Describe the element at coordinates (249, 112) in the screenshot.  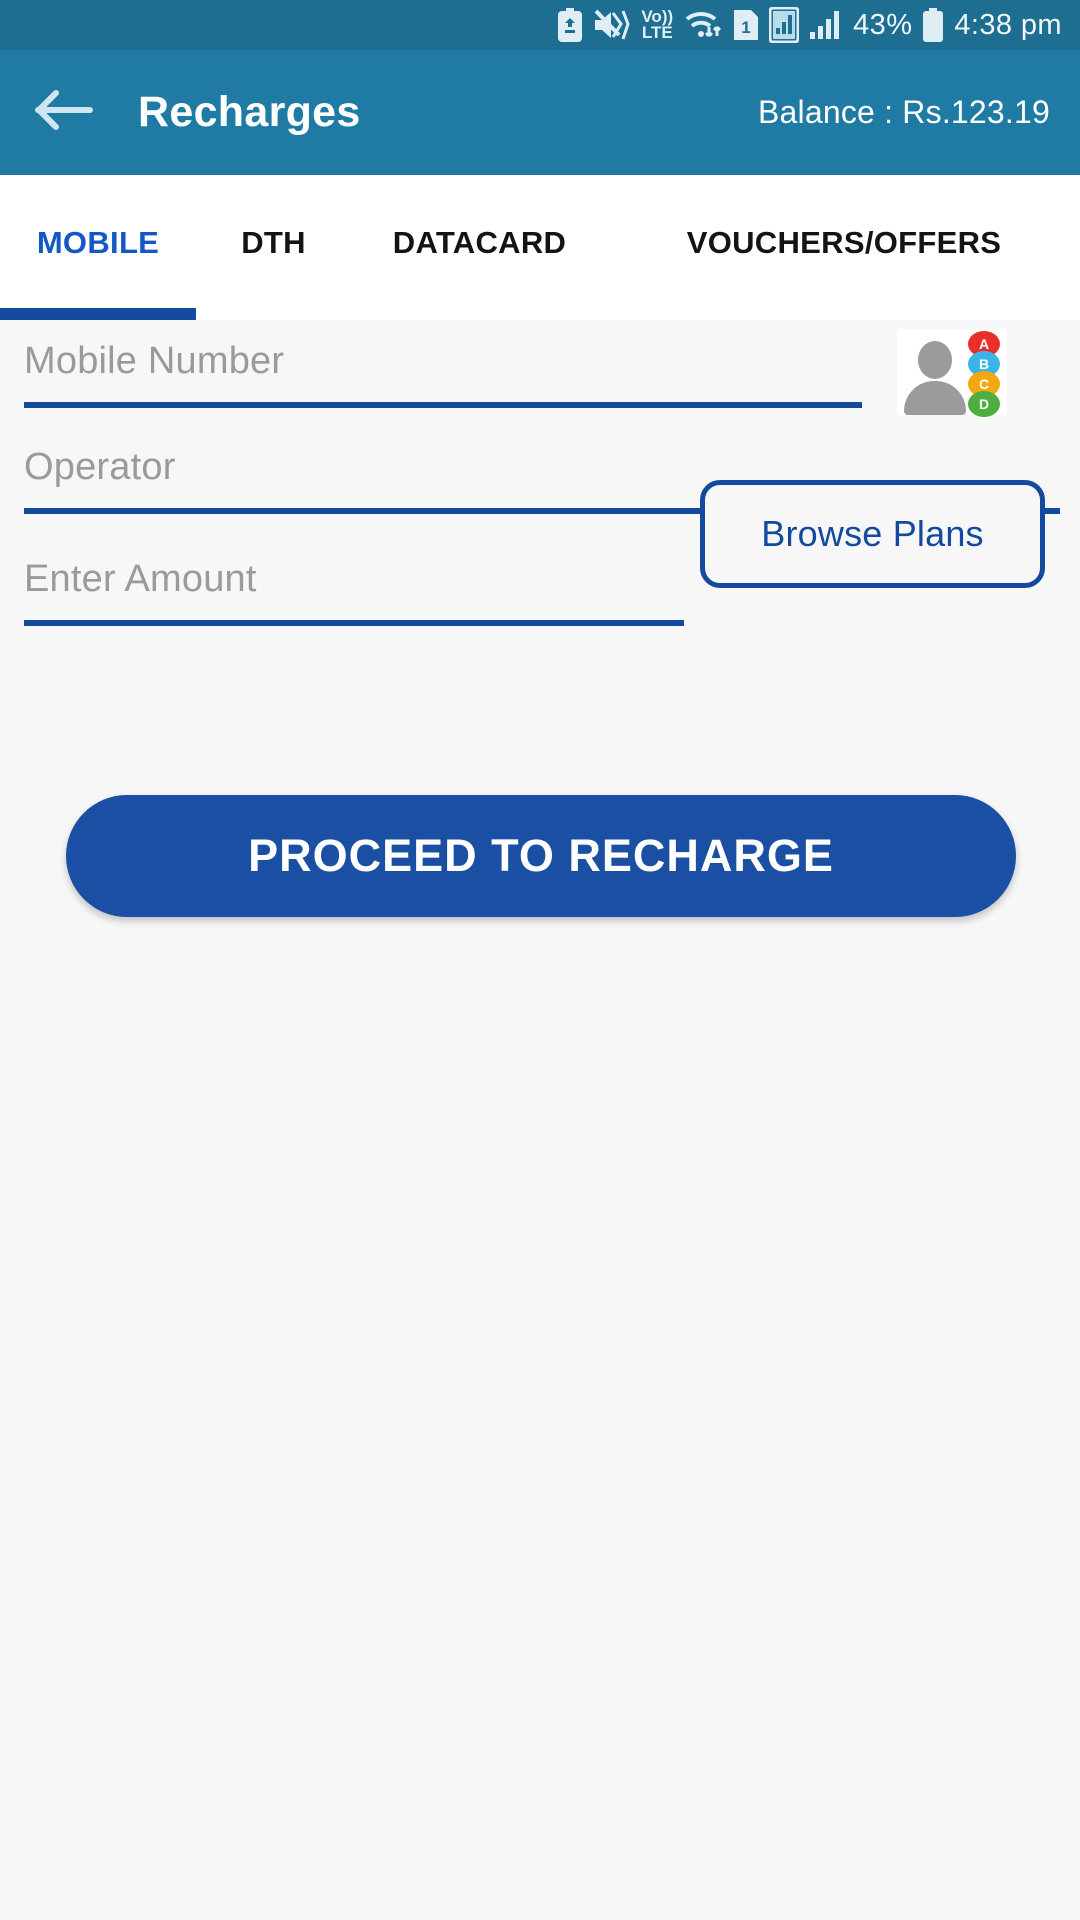
I see `page-title: Recharges` at that location.